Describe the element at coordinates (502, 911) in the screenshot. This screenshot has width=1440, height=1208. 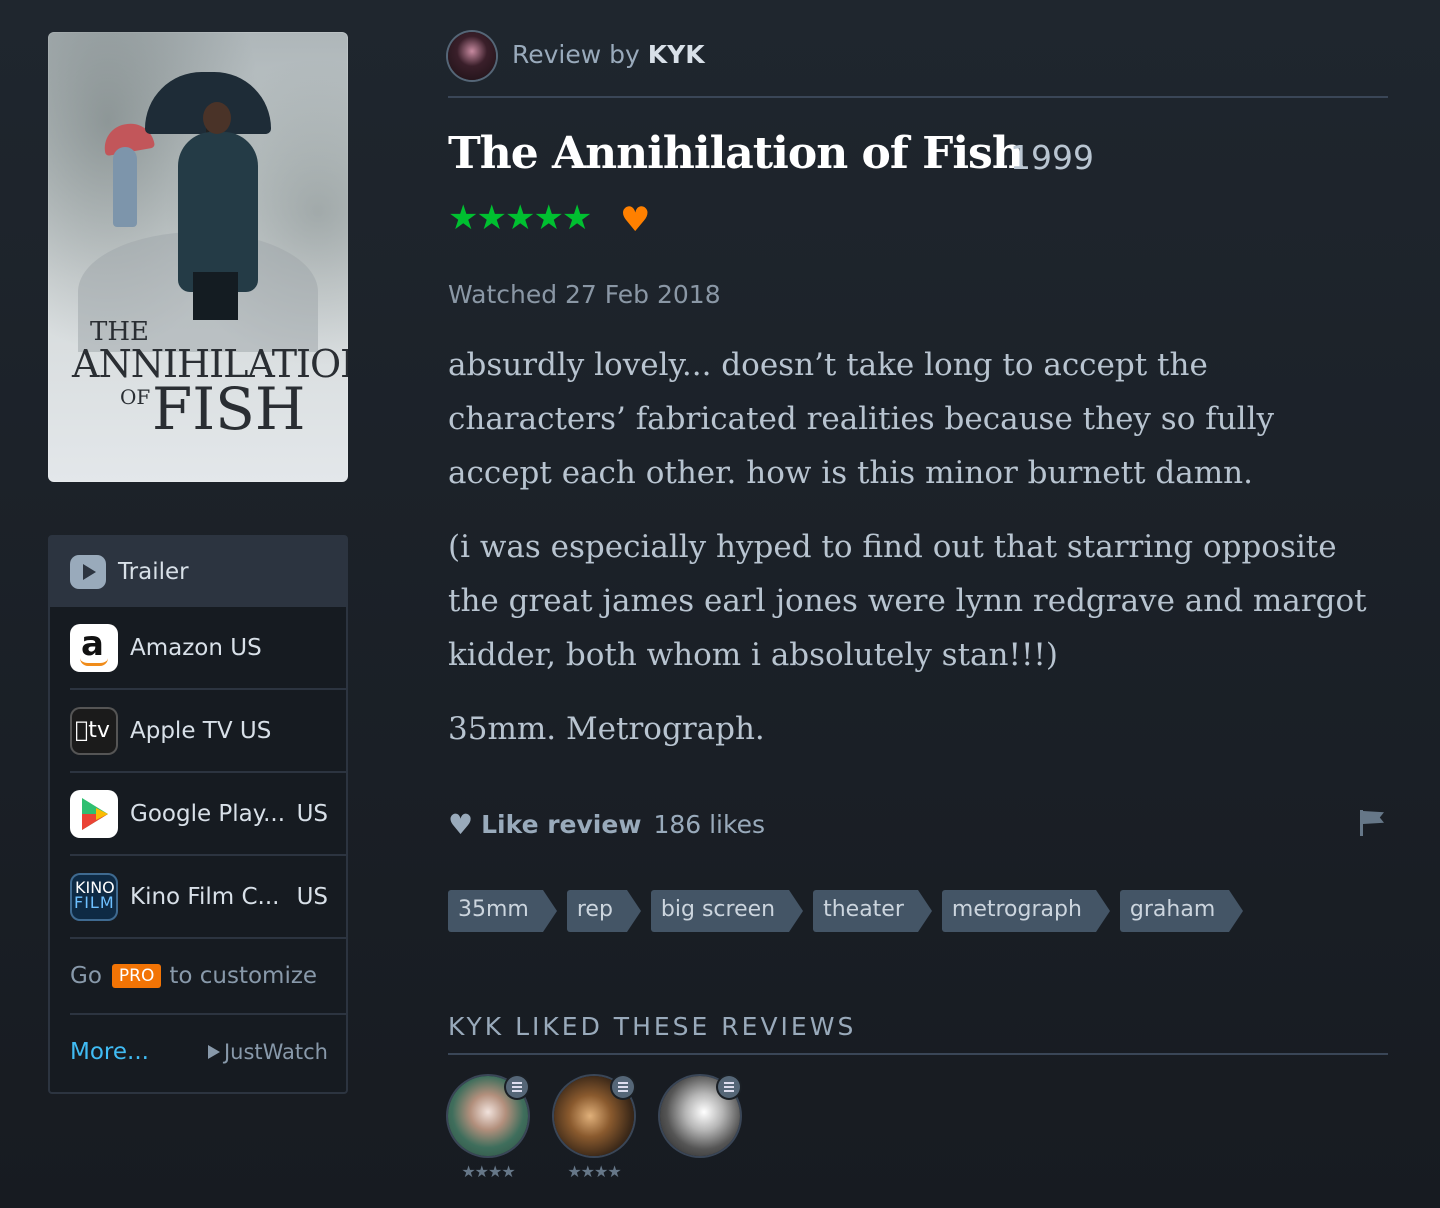
I see `tag: 35mm` at that location.